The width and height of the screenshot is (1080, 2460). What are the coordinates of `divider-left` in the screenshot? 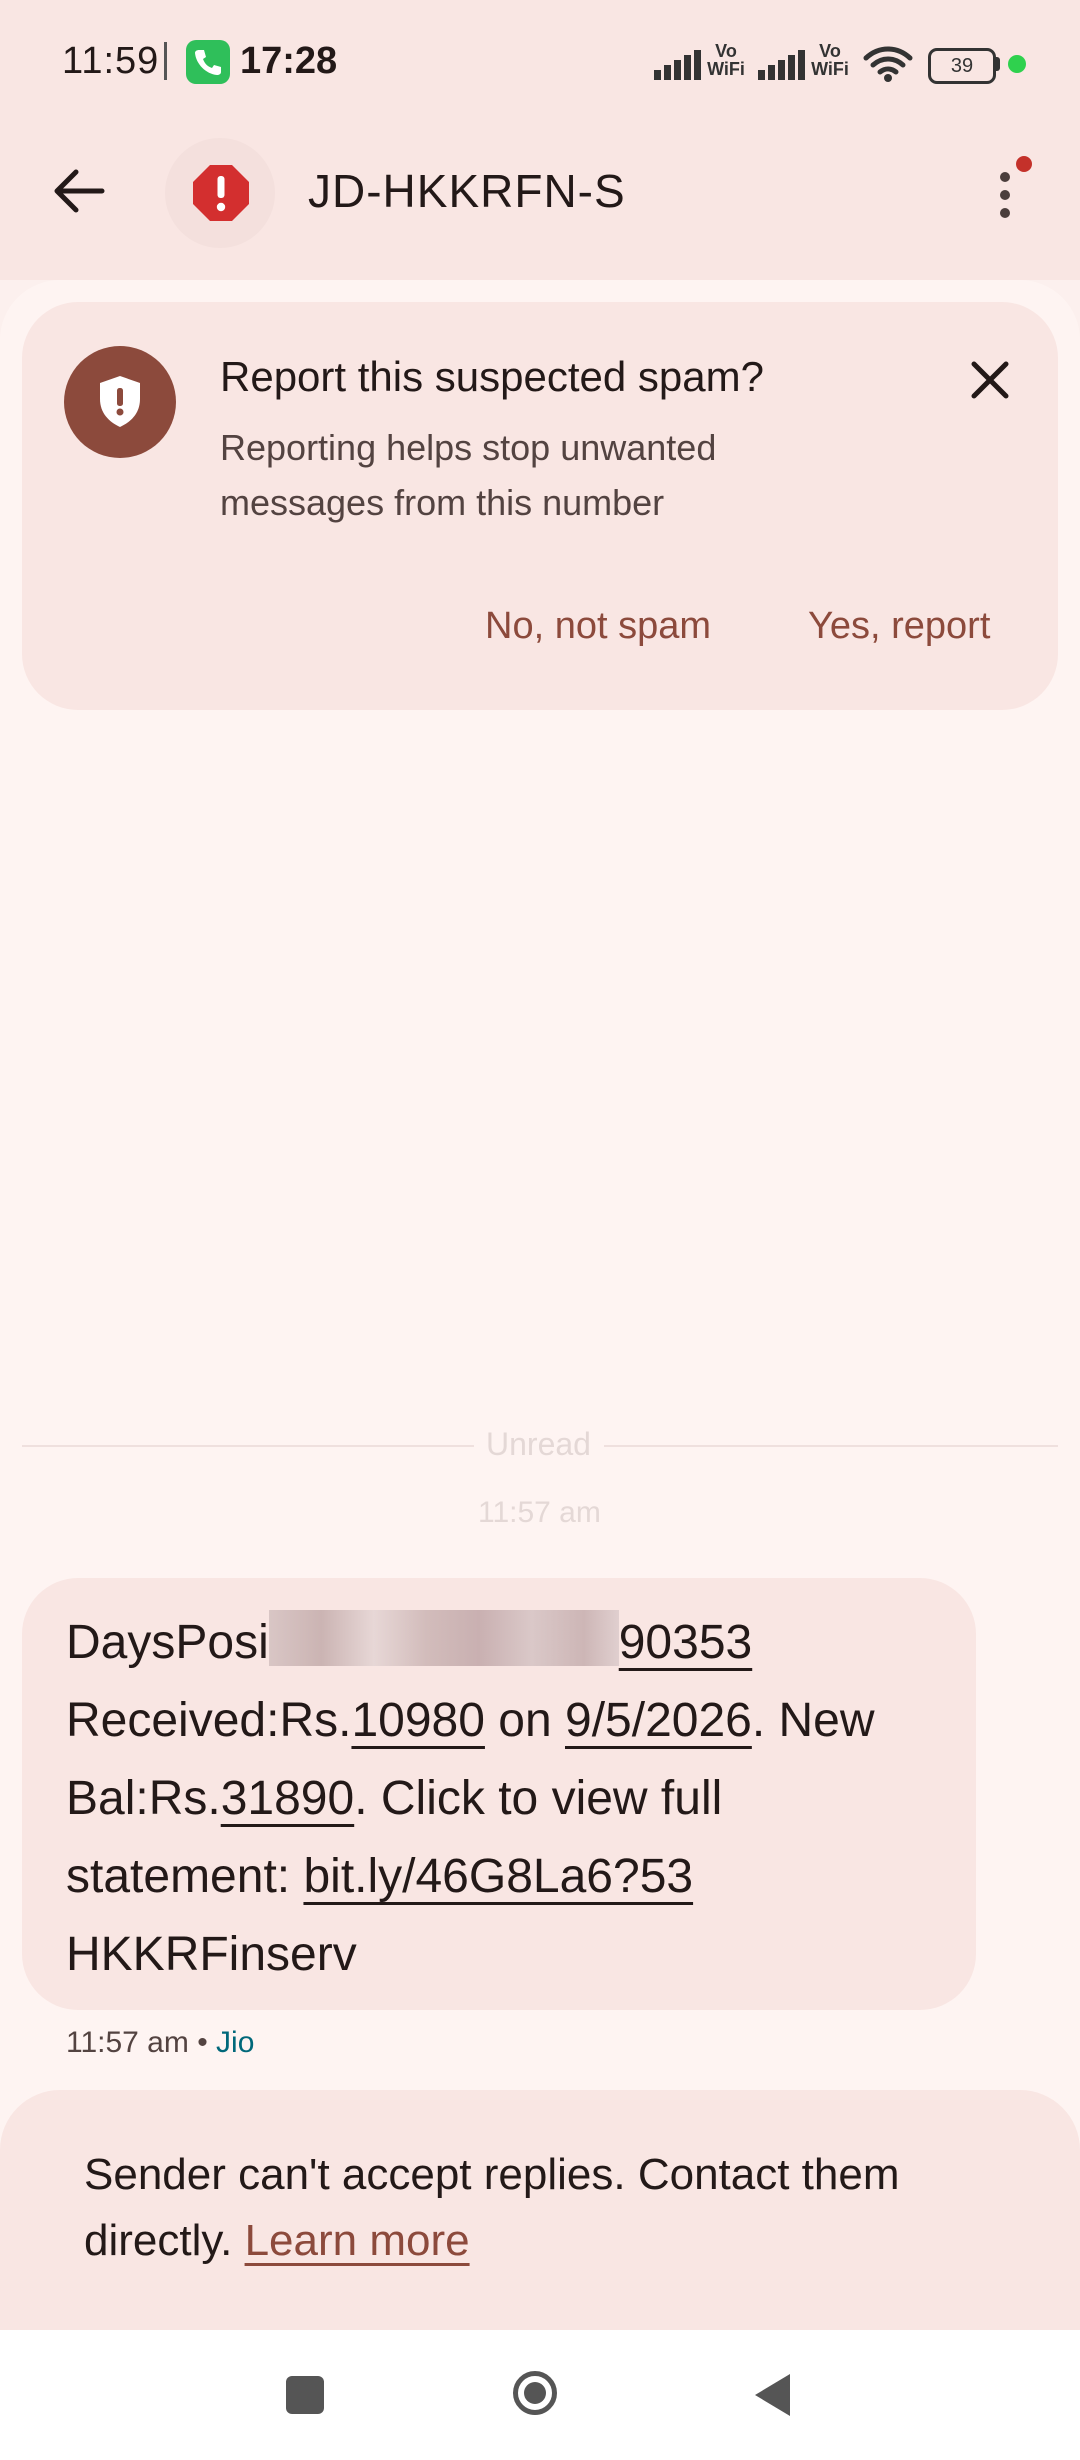 It's located at (248, 1446).